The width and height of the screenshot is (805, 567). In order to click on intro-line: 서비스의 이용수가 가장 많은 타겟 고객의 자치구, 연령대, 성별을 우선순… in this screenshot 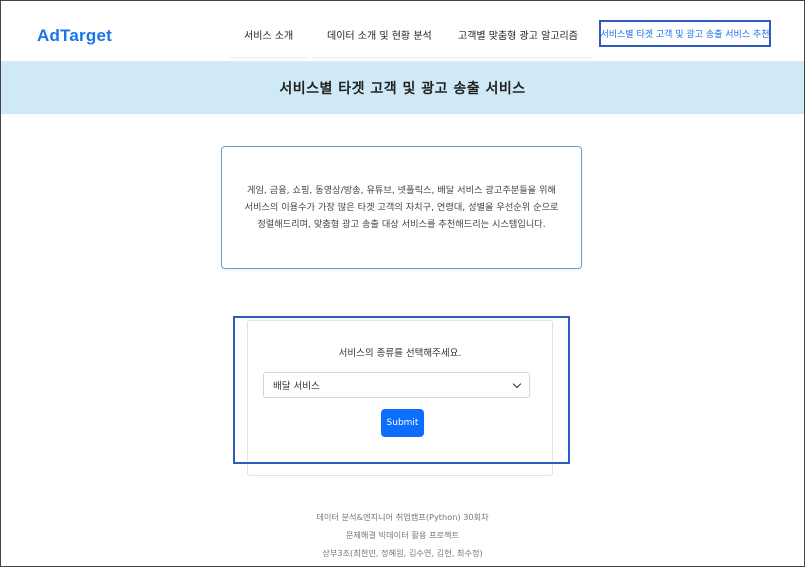, I will do `click(401, 207)`.